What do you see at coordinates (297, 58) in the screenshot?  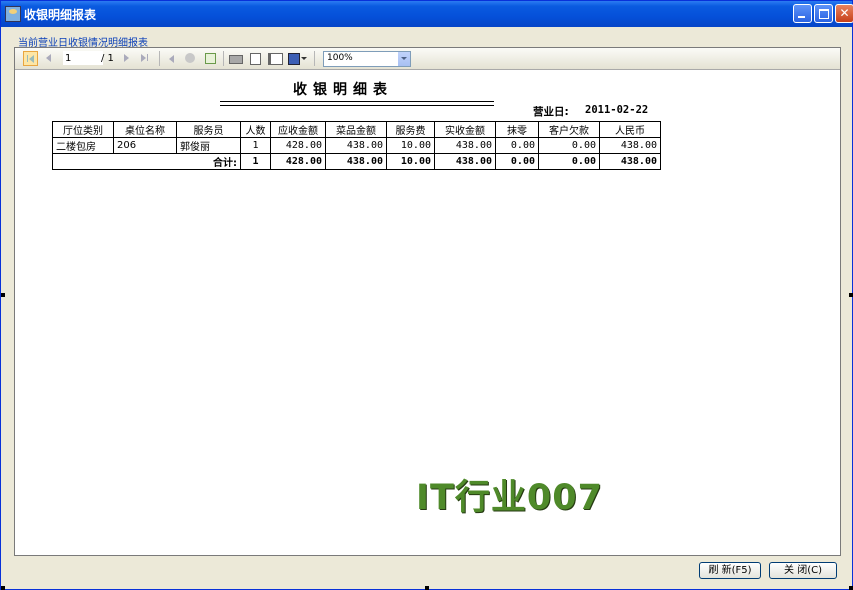 I see `export-icon` at bounding box center [297, 58].